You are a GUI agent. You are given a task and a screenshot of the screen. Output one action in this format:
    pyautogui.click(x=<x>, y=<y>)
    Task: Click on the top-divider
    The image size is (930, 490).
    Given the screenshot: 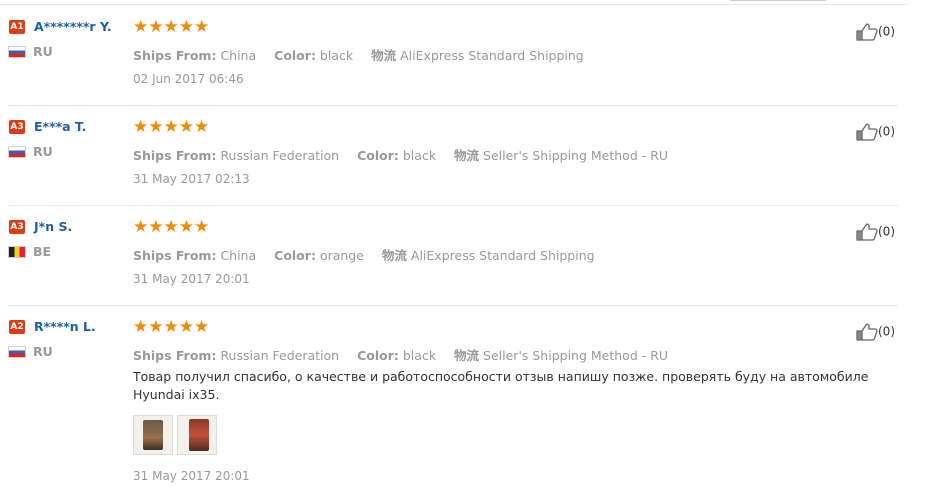 What is the action you would take?
    pyautogui.click(x=454, y=4)
    